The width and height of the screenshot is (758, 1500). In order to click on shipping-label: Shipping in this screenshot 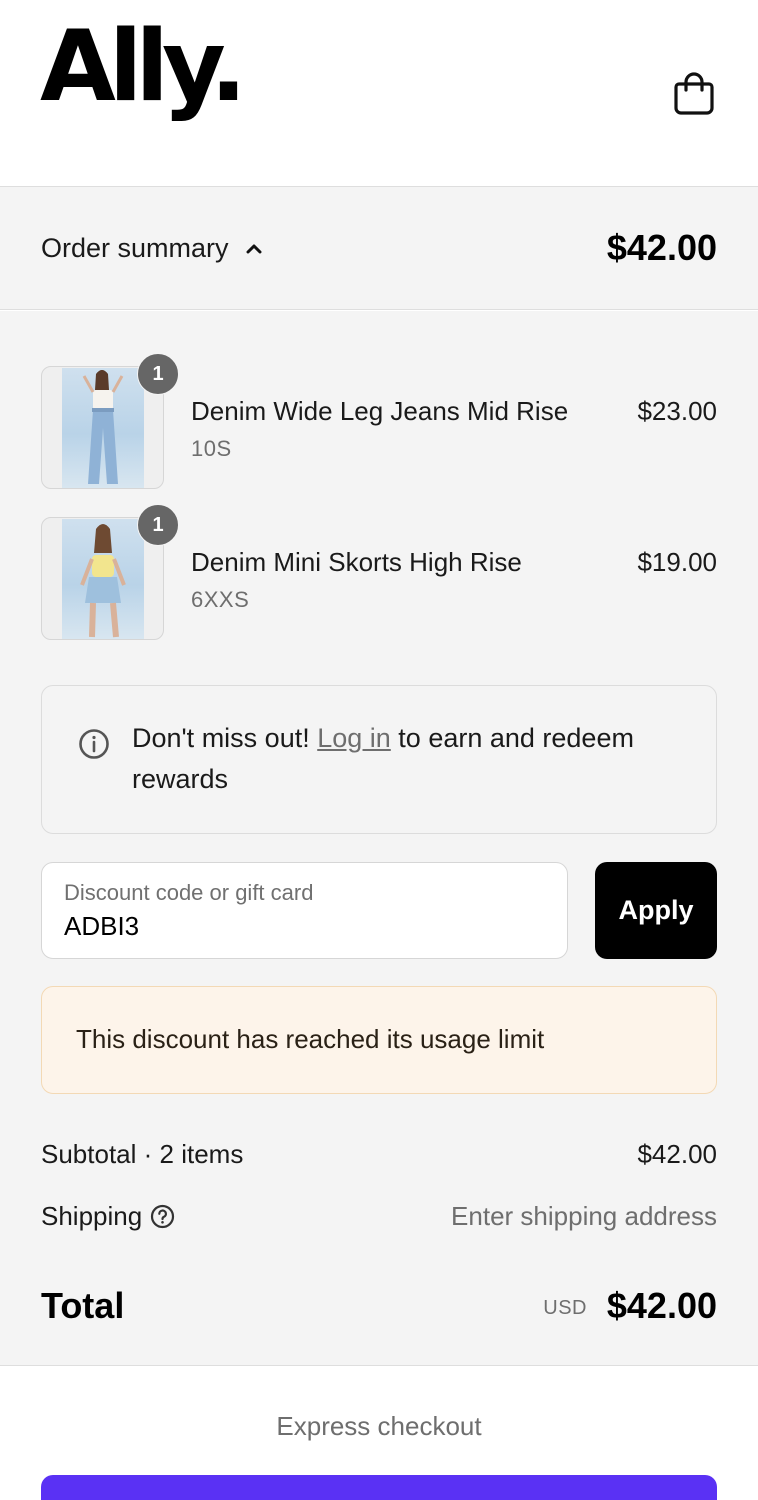, I will do `click(92, 1216)`.